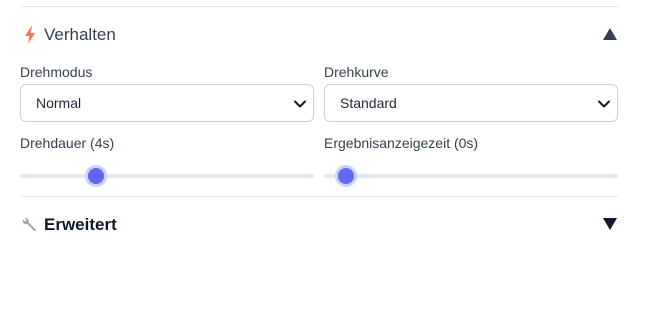  What do you see at coordinates (345, 176) in the screenshot?
I see `result-display-time-thumb` at bounding box center [345, 176].